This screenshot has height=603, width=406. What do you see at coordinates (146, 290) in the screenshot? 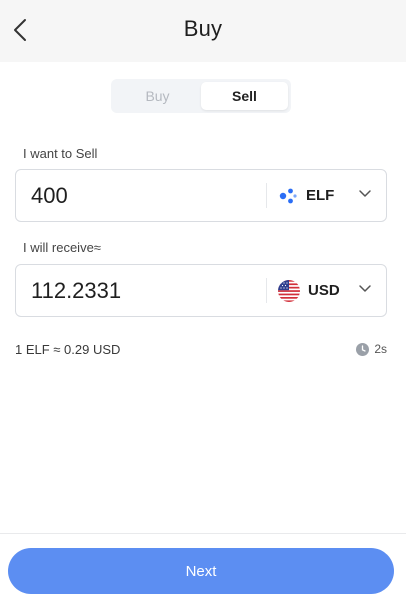
I see `receive-amount-input` at bounding box center [146, 290].